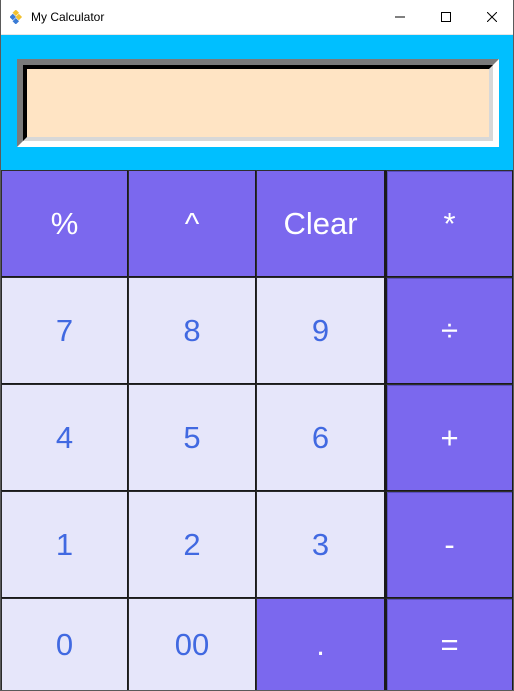 This screenshot has height=691, width=514. I want to click on double-zero-button: 00, so click(192, 644).